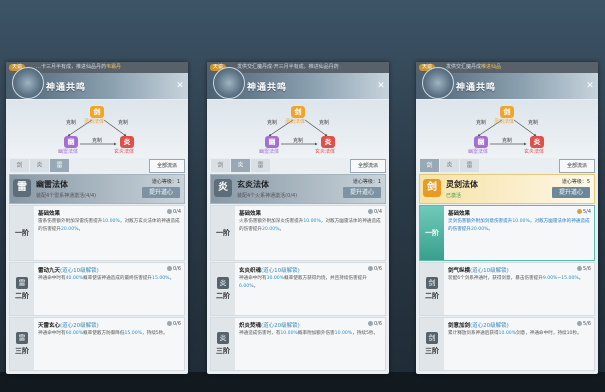 The image size is (605, 392). I want to click on tier-icon: 剑, so click(432, 338).